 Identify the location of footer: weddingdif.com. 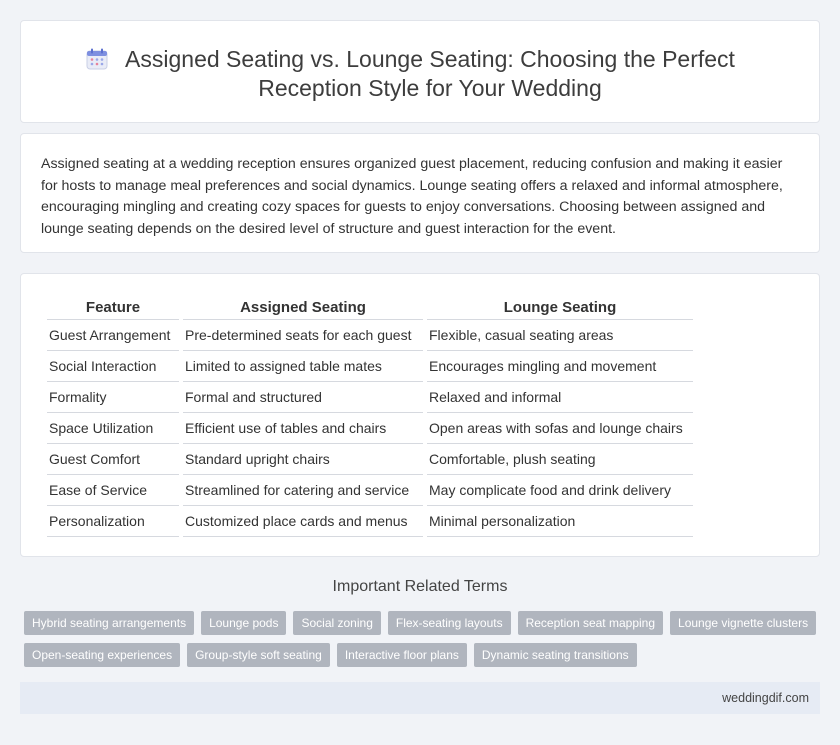
(420, 698).